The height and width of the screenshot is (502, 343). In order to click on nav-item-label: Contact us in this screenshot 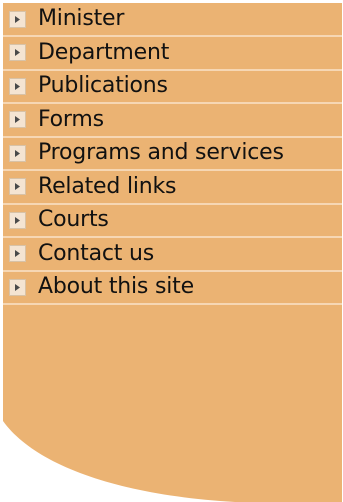, I will do `click(96, 253)`.